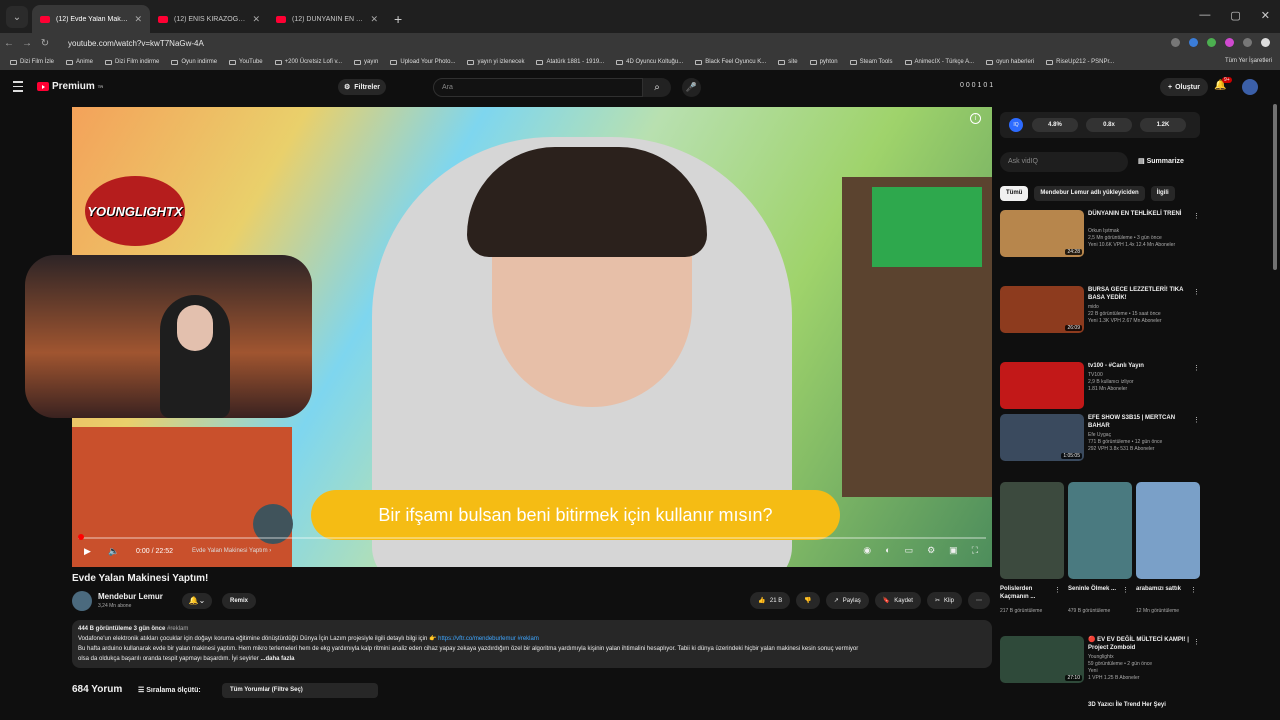 The height and width of the screenshot is (720, 1280). Describe the element at coordinates (823, 62) in the screenshot. I see `bookmark-item: pyhton` at that location.